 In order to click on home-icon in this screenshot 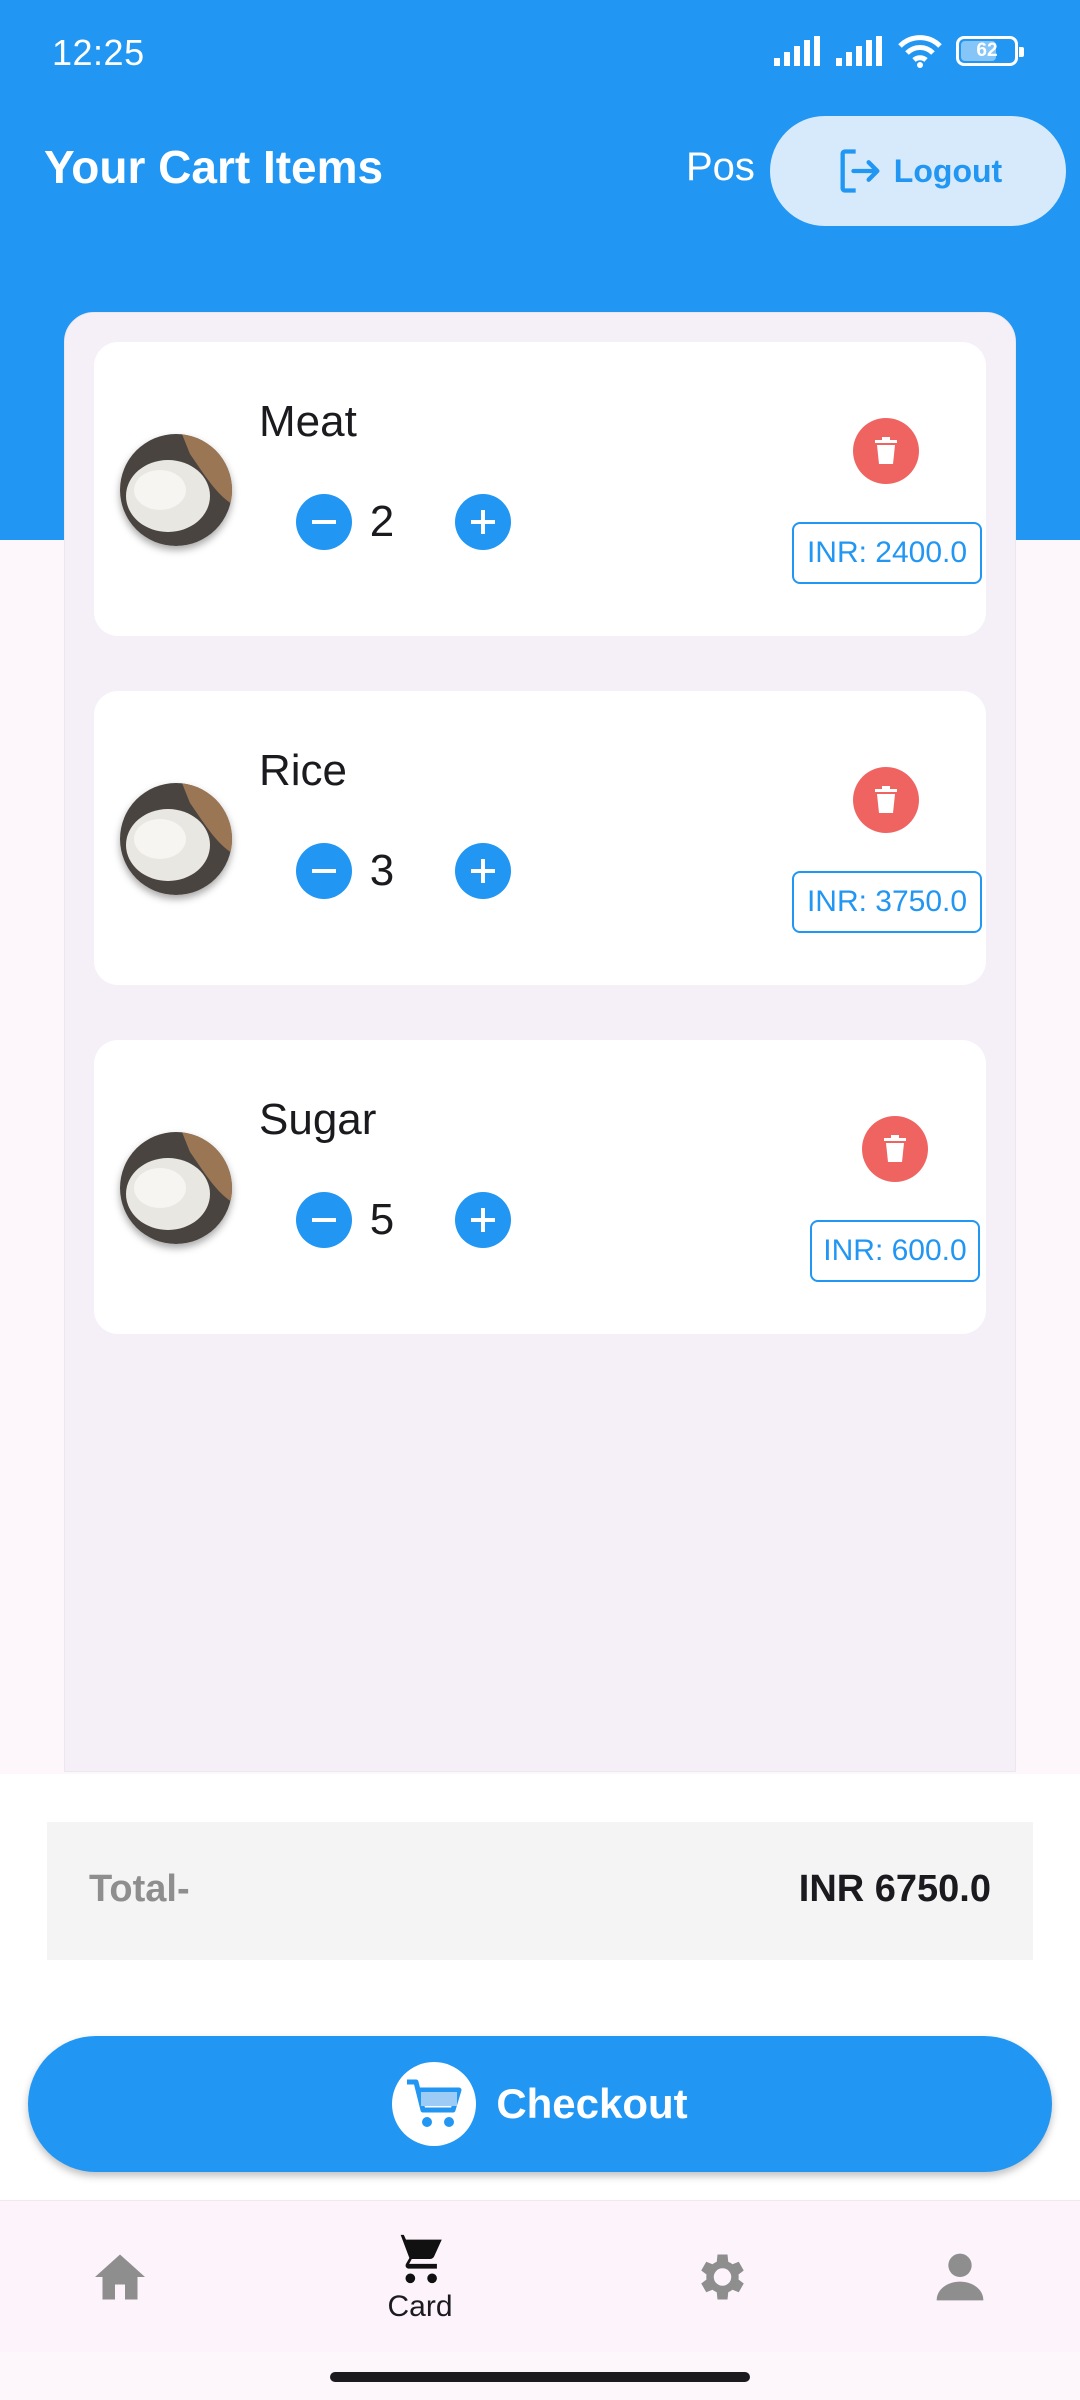, I will do `click(120, 2277)`.